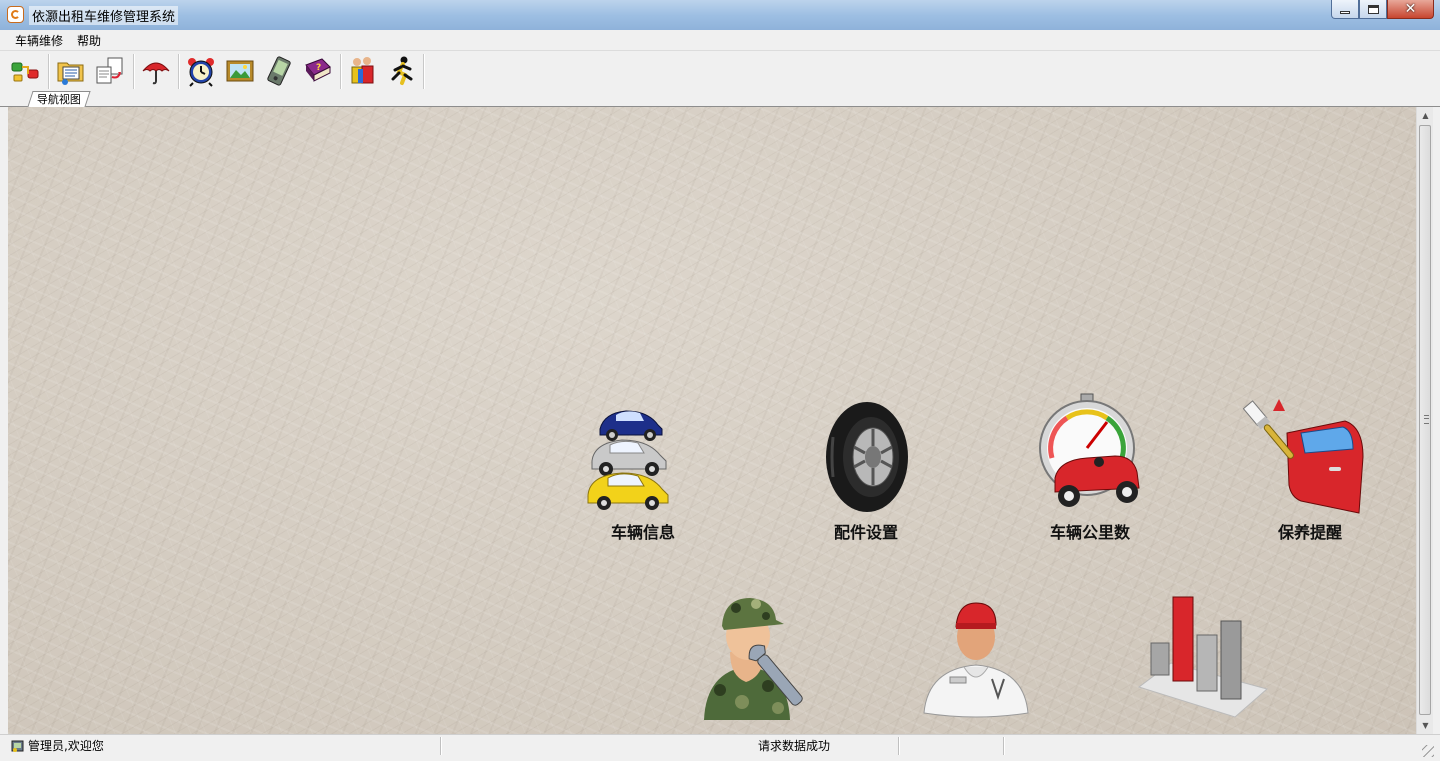 Image resolution: width=1440 pixels, height=761 pixels. What do you see at coordinates (1203, 657) in the screenshot?
I see `bar-chart-icon` at bounding box center [1203, 657].